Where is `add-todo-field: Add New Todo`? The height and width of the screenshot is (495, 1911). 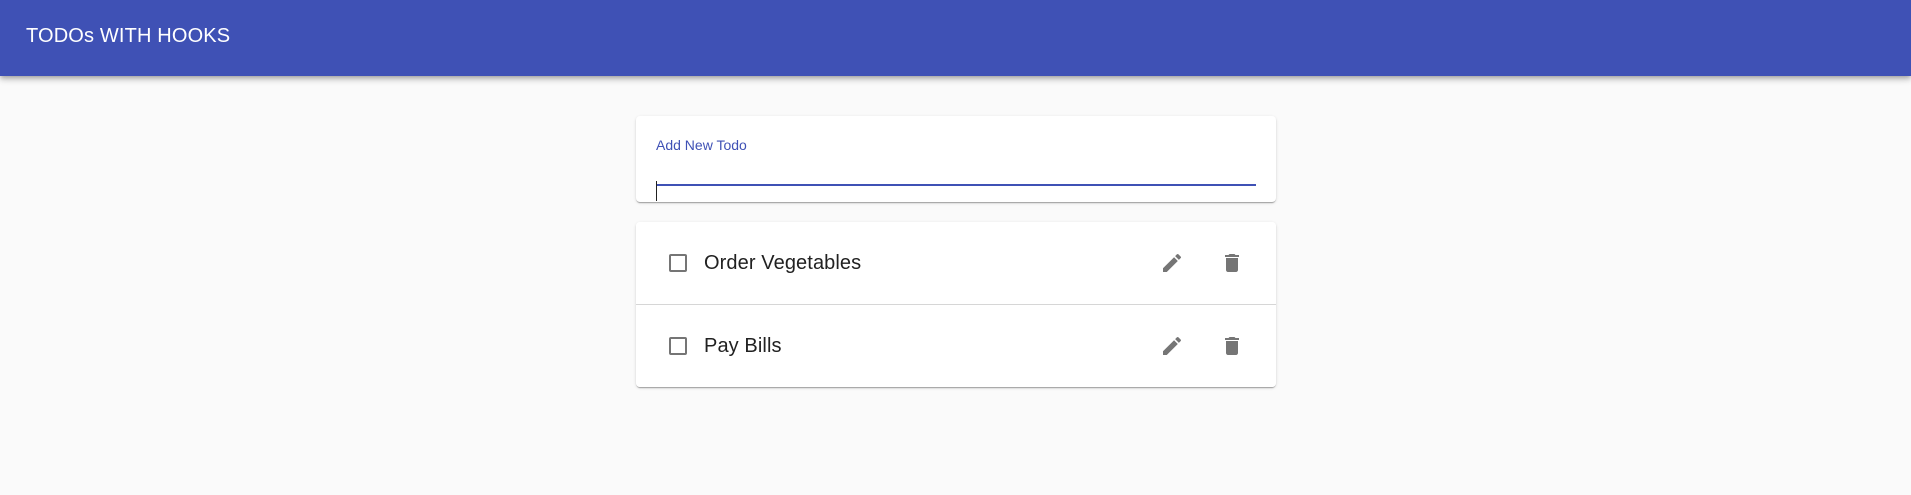 add-todo-field: Add New Todo is located at coordinates (956, 168).